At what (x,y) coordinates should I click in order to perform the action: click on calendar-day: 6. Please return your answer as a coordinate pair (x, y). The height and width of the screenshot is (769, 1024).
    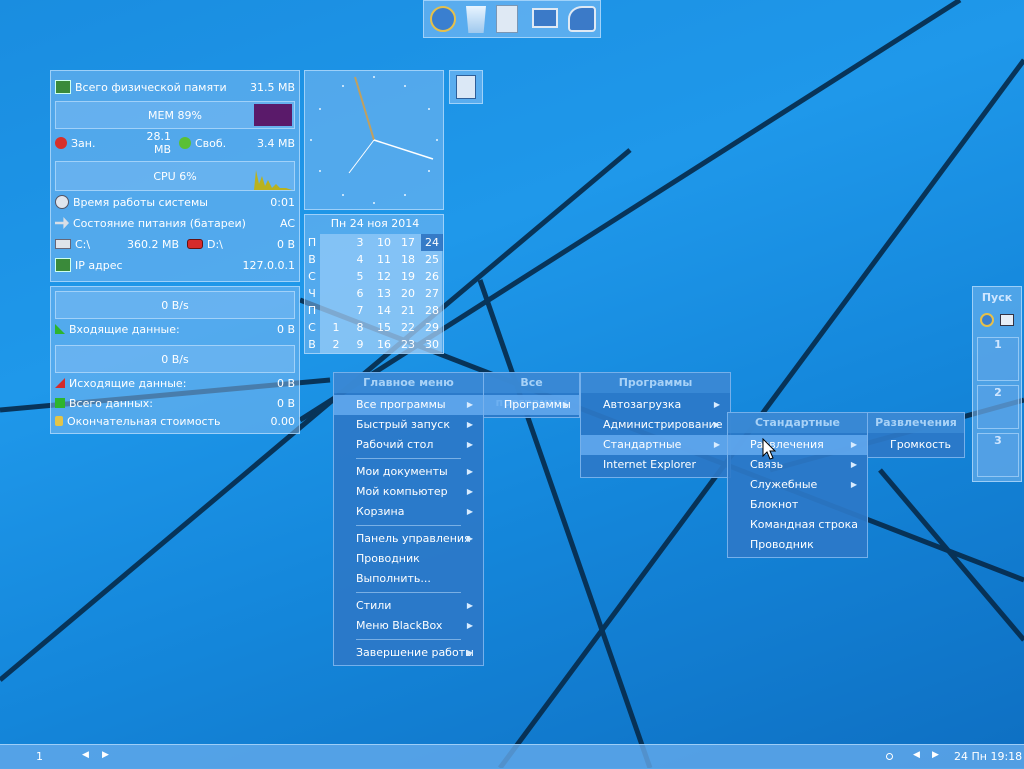
    Looking at the image, I should click on (360, 293).